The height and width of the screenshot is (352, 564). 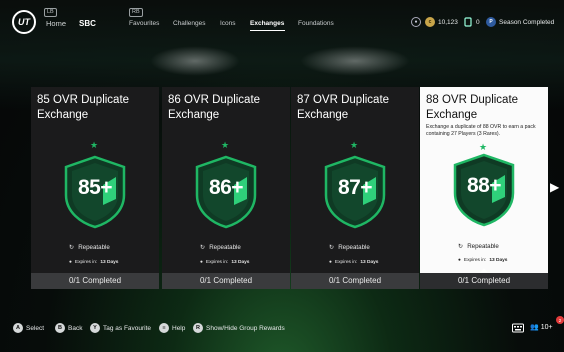 What do you see at coordinates (546, 327) in the screenshot?
I see `friends-count: 10+` at bounding box center [546, 327].